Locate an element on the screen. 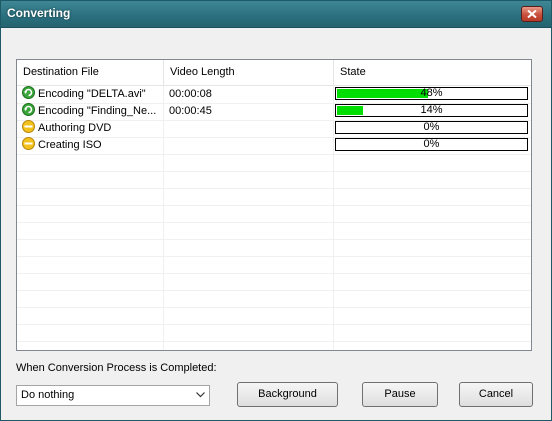 Image resolution: width=552 pixels, height=421 pixels. video-length-cell: 00:00:08 is located at coordinates (249, 94).